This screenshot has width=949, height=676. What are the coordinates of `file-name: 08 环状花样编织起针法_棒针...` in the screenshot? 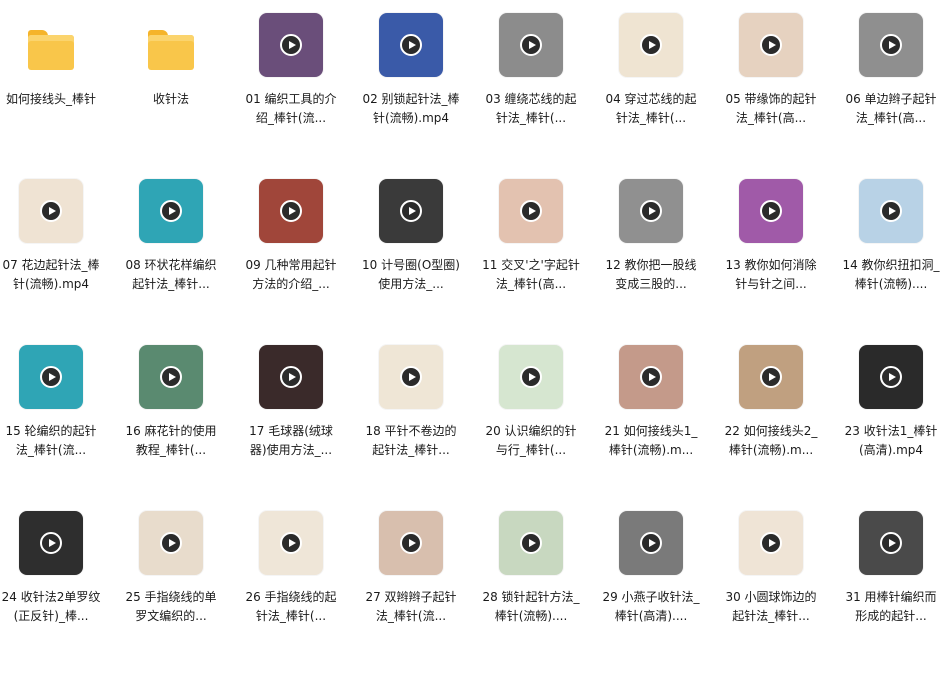 It's located at (171, 274).